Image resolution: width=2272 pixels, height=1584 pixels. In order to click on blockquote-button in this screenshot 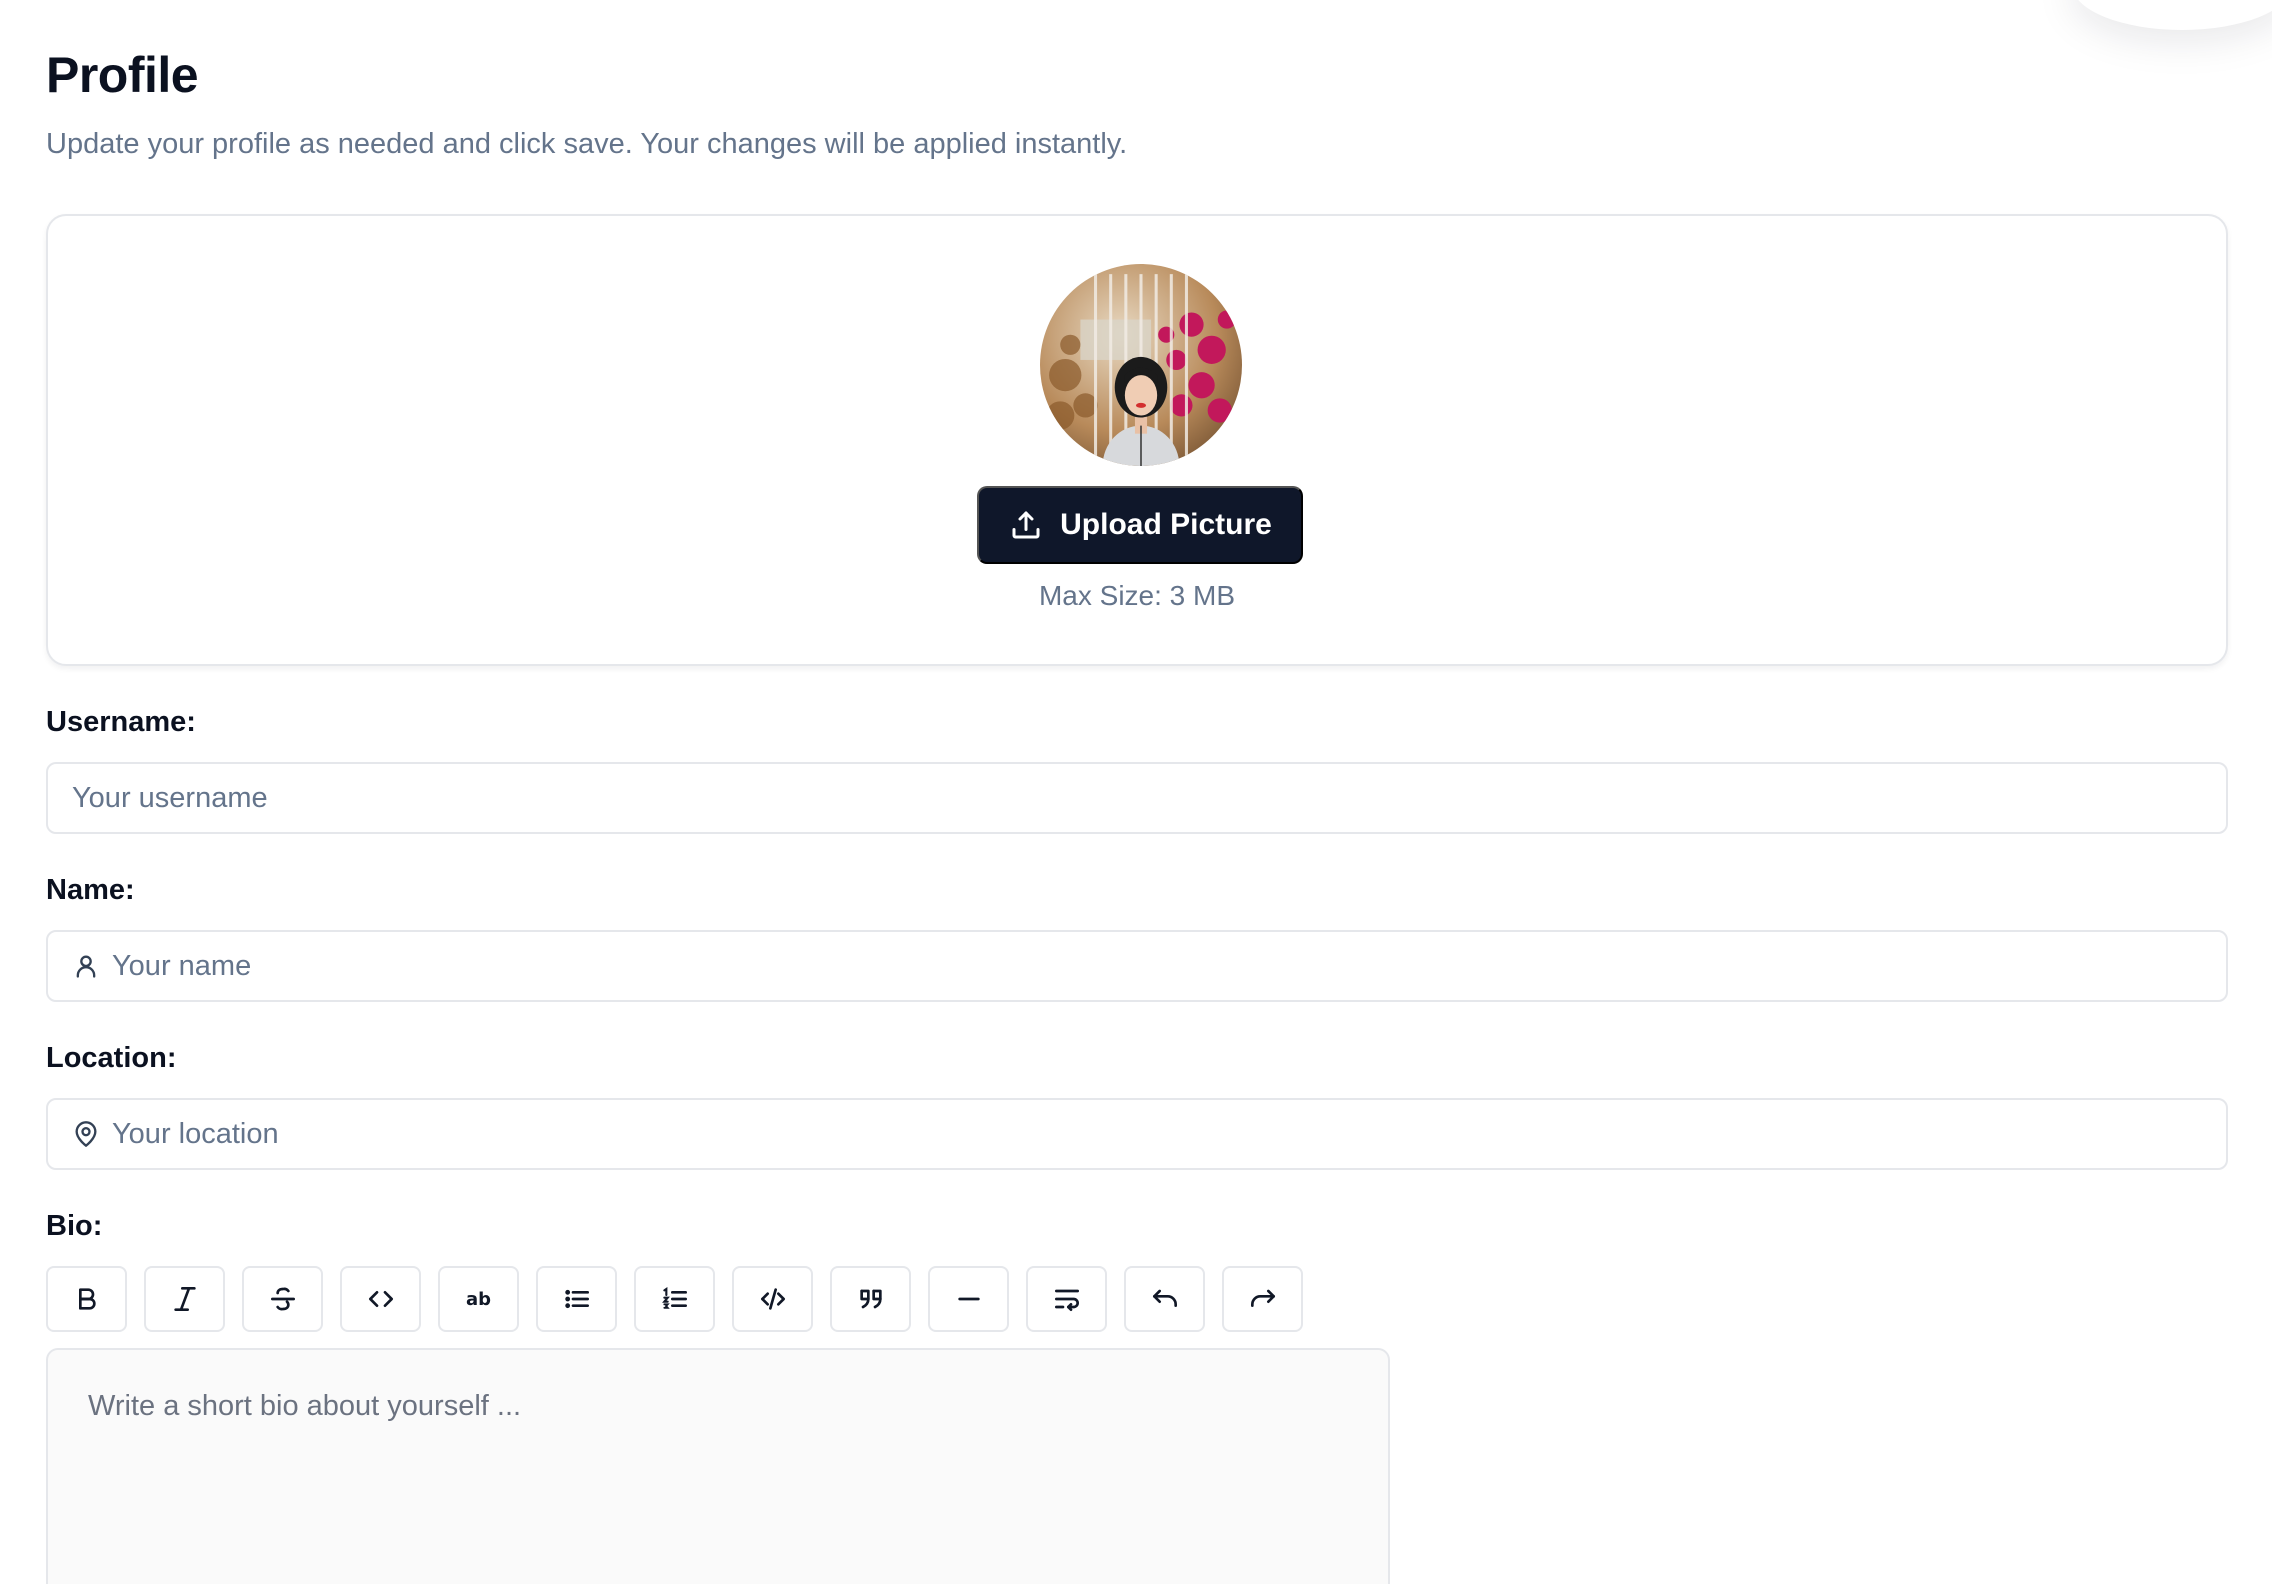, I will do `click(870, 1299)`.